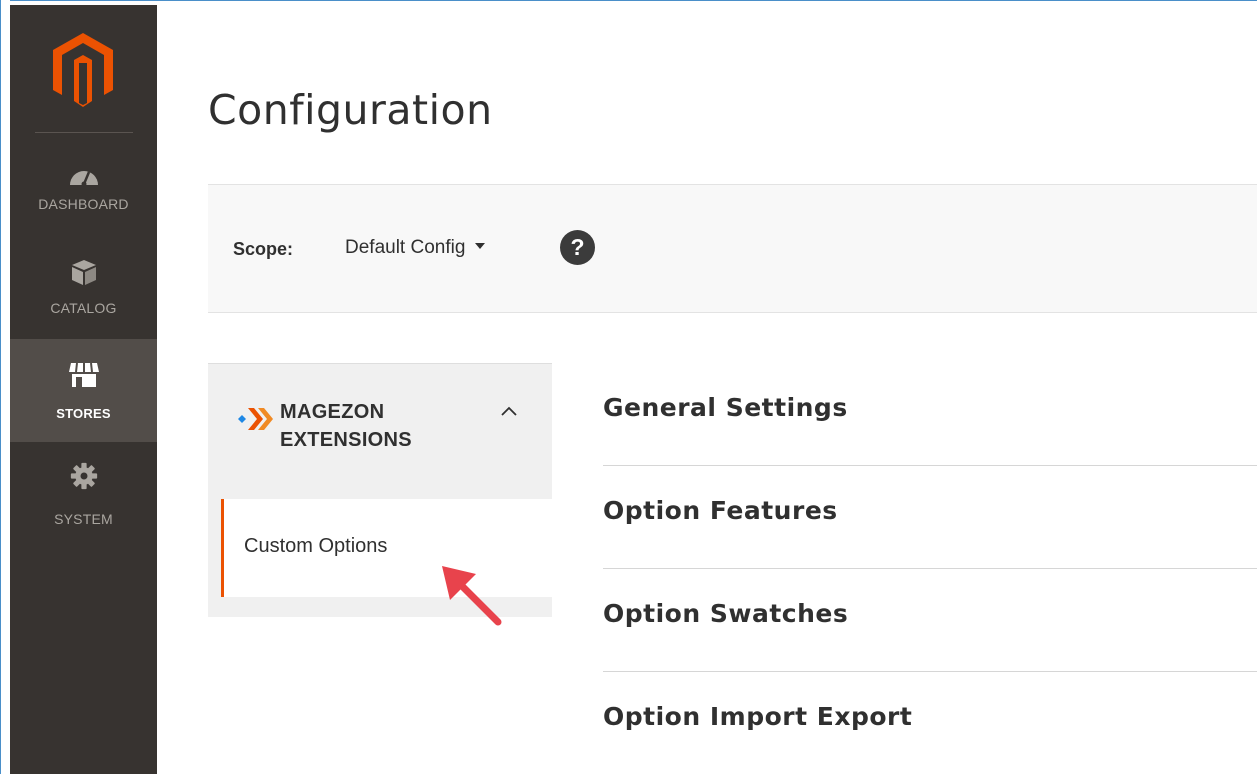 The width and height of the screenshot is (1257, 775). Describe the element at coordinates (628, 2) in the screenshot. I see `window-frame-top` at that location.